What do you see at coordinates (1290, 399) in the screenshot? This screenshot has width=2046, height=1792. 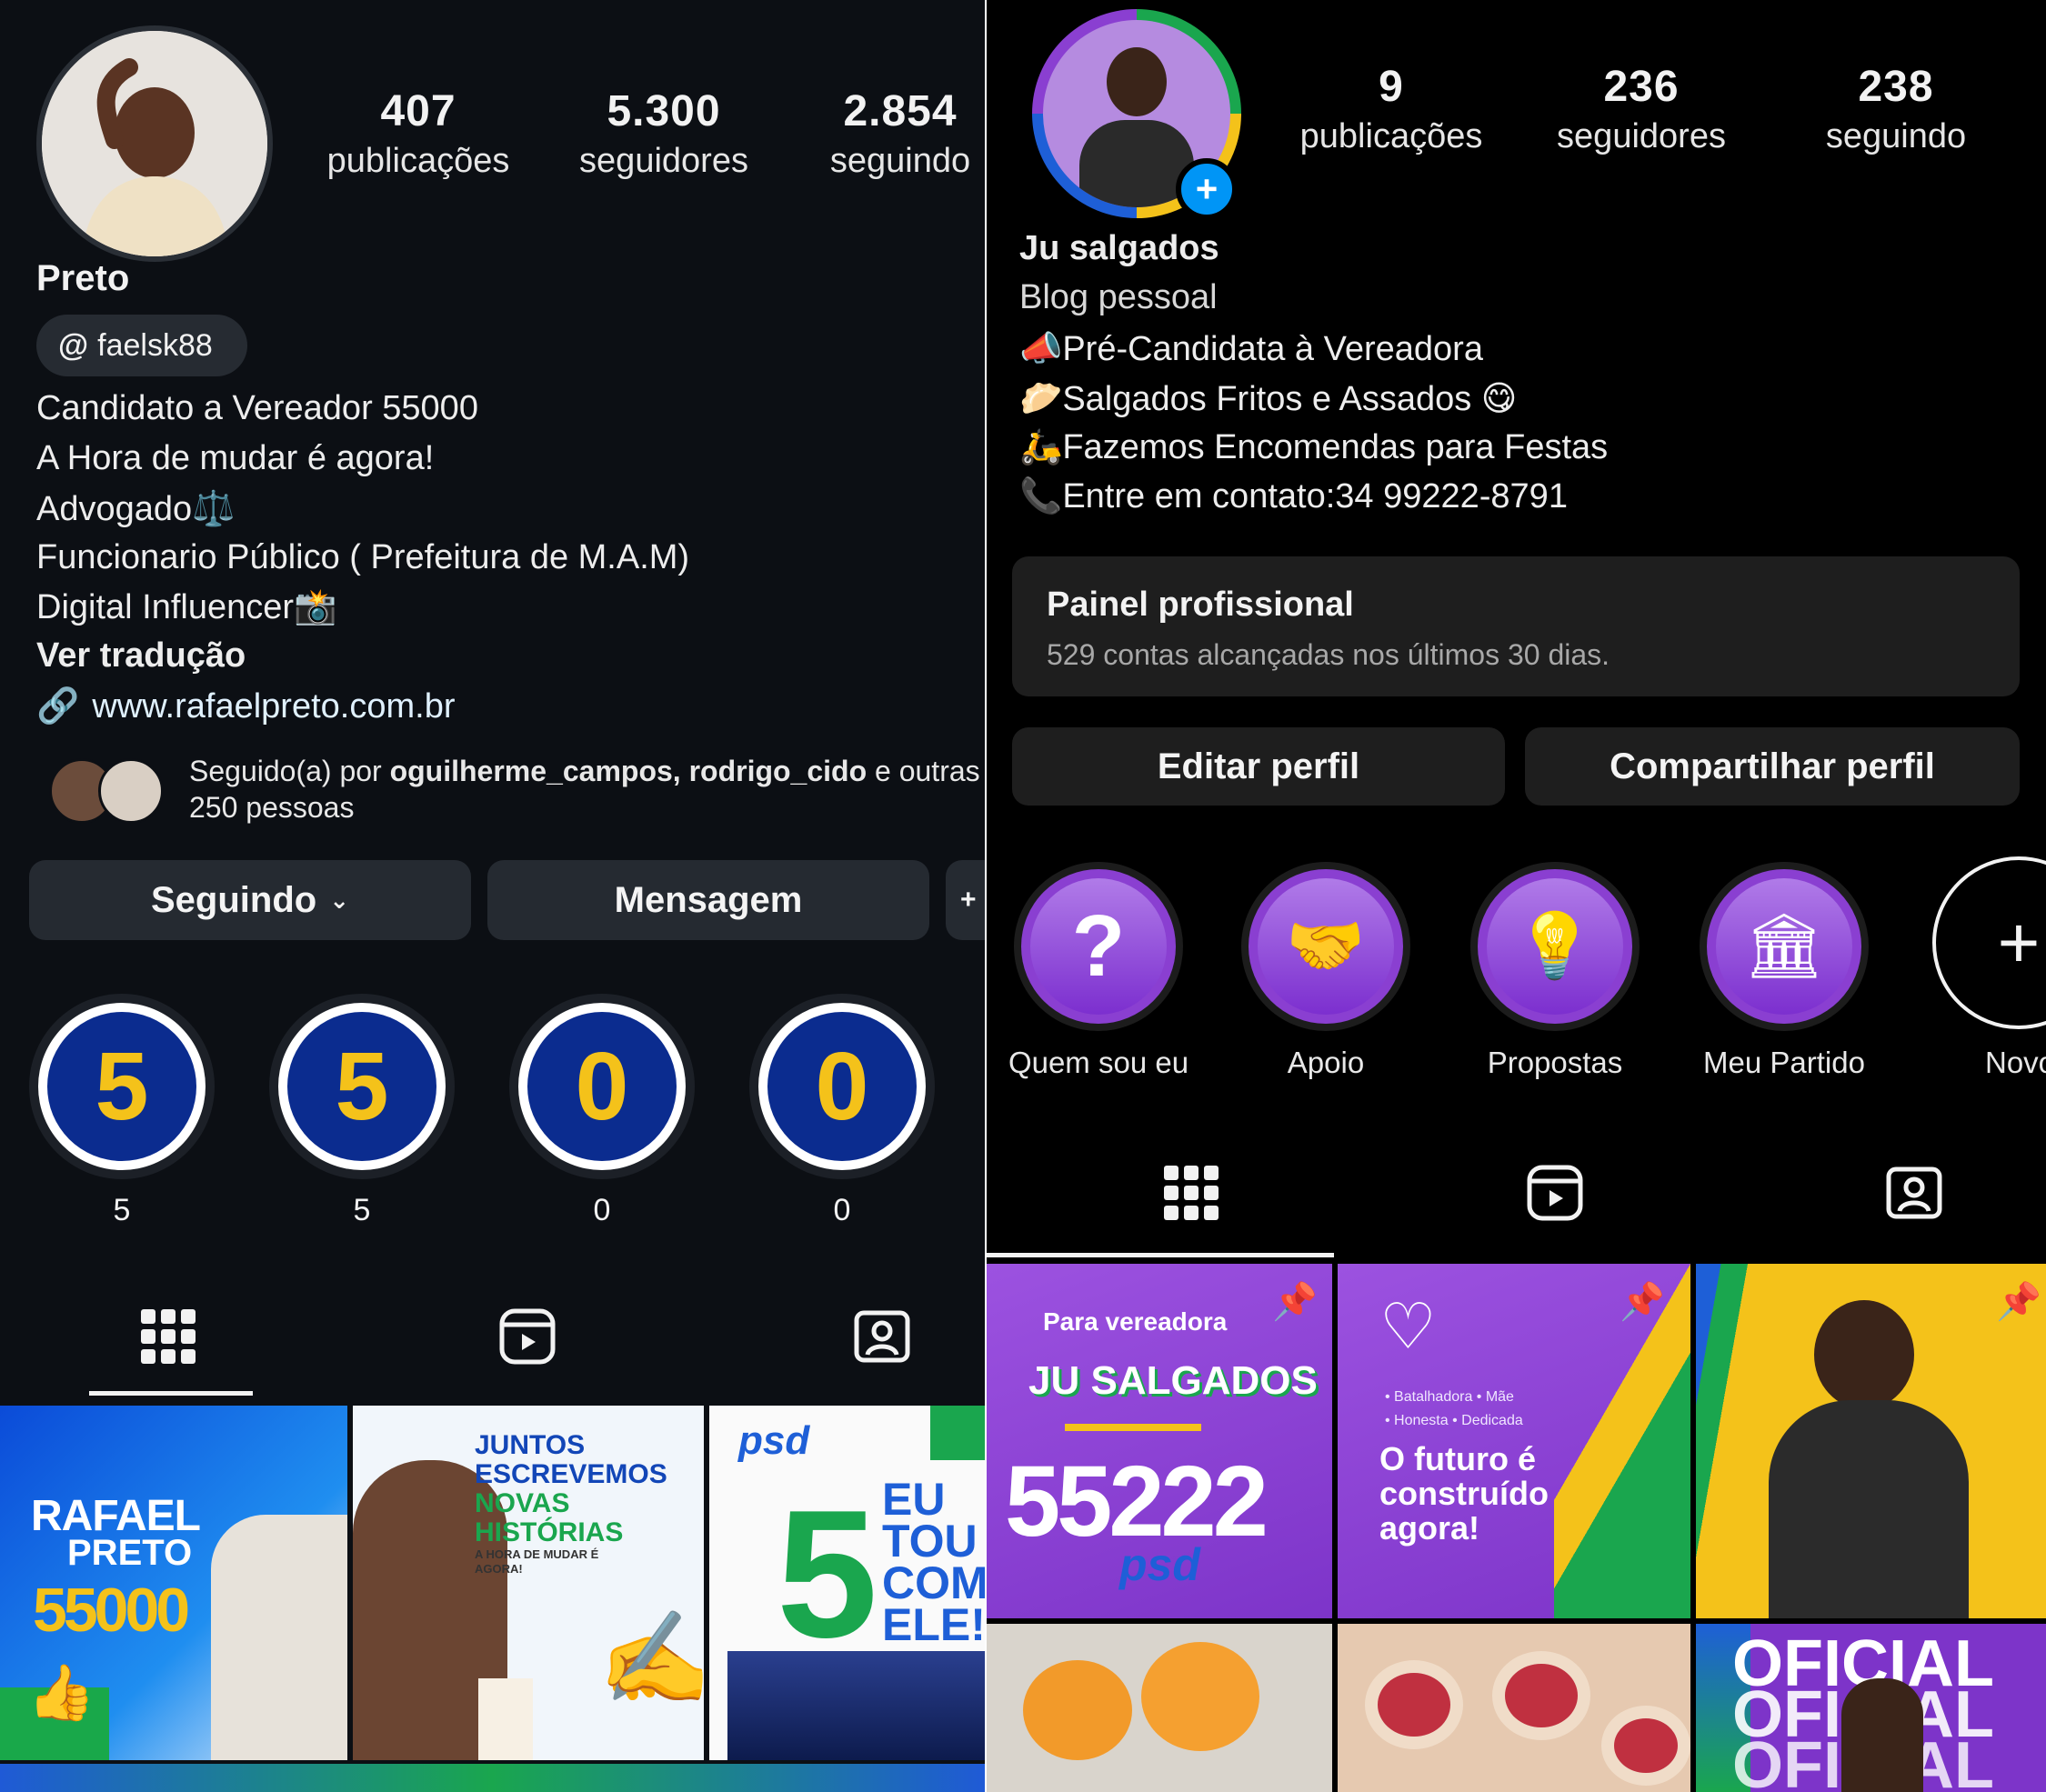 I see `bio-text: Salgados Fritos e Assados 😋` at bounding box center [1290, 399].